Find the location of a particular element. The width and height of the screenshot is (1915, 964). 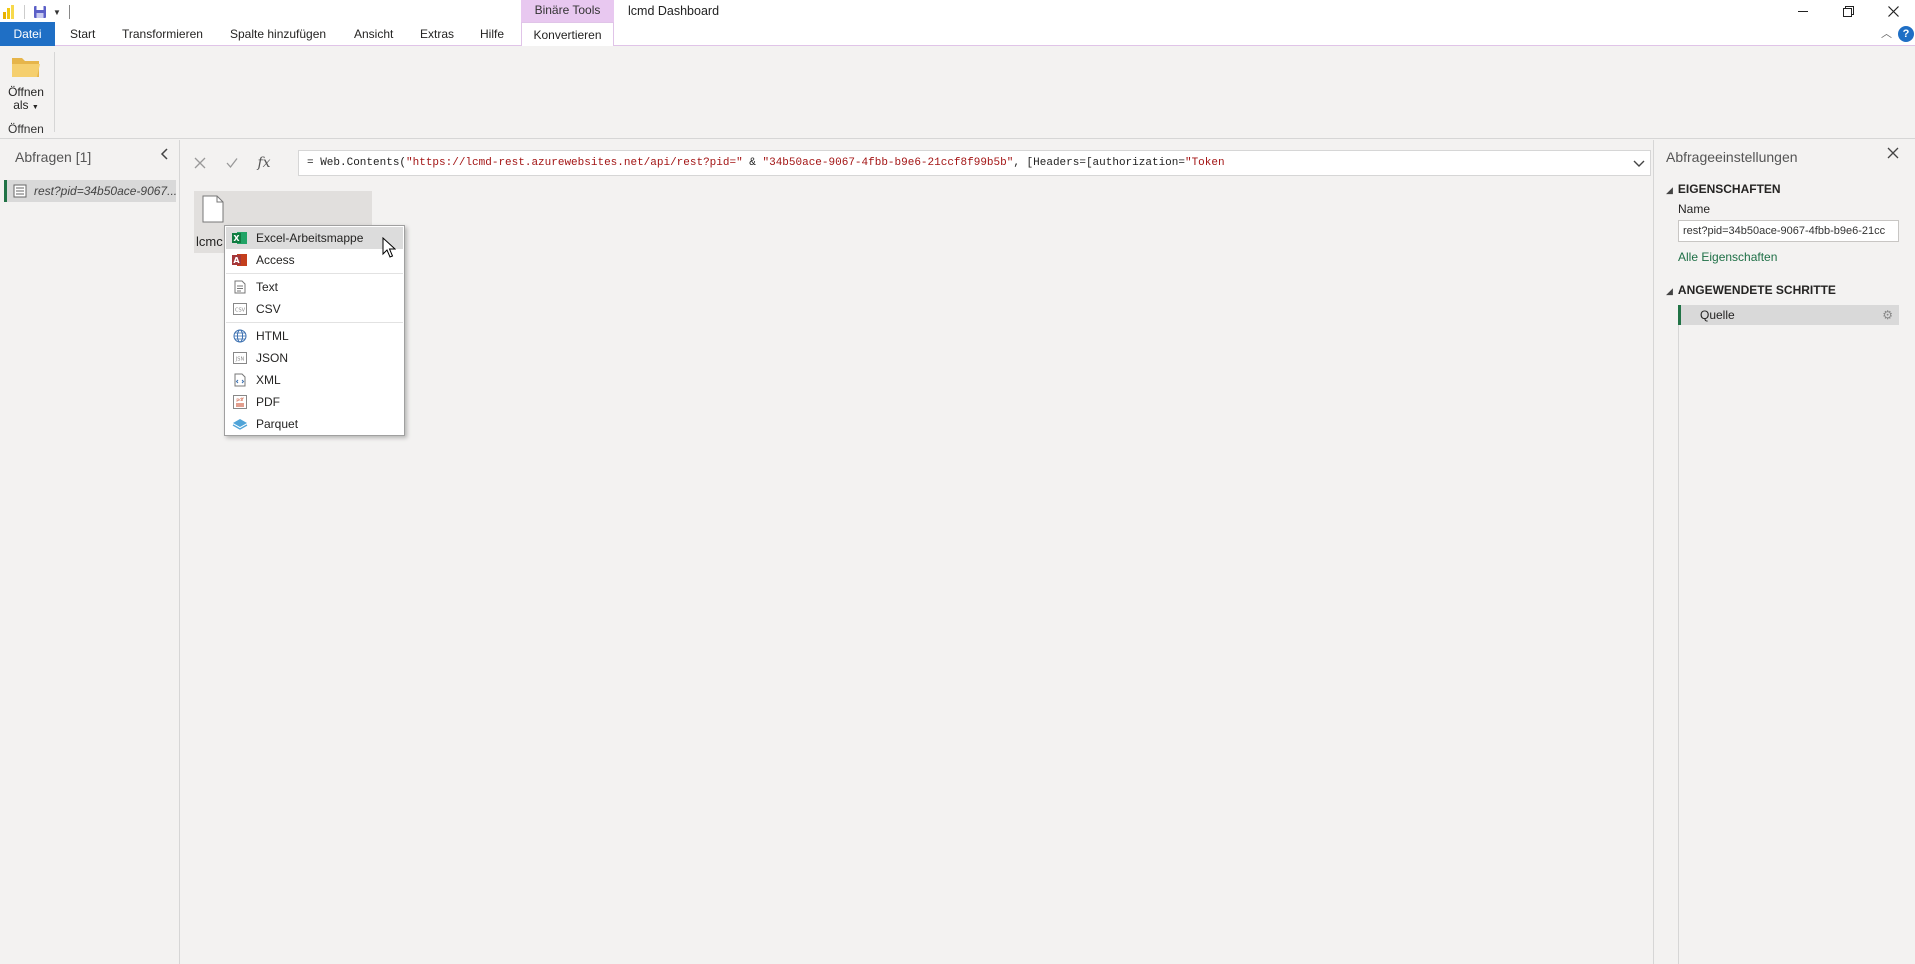

applied-step-label: Quelle is located at coordinates (1717, 315).